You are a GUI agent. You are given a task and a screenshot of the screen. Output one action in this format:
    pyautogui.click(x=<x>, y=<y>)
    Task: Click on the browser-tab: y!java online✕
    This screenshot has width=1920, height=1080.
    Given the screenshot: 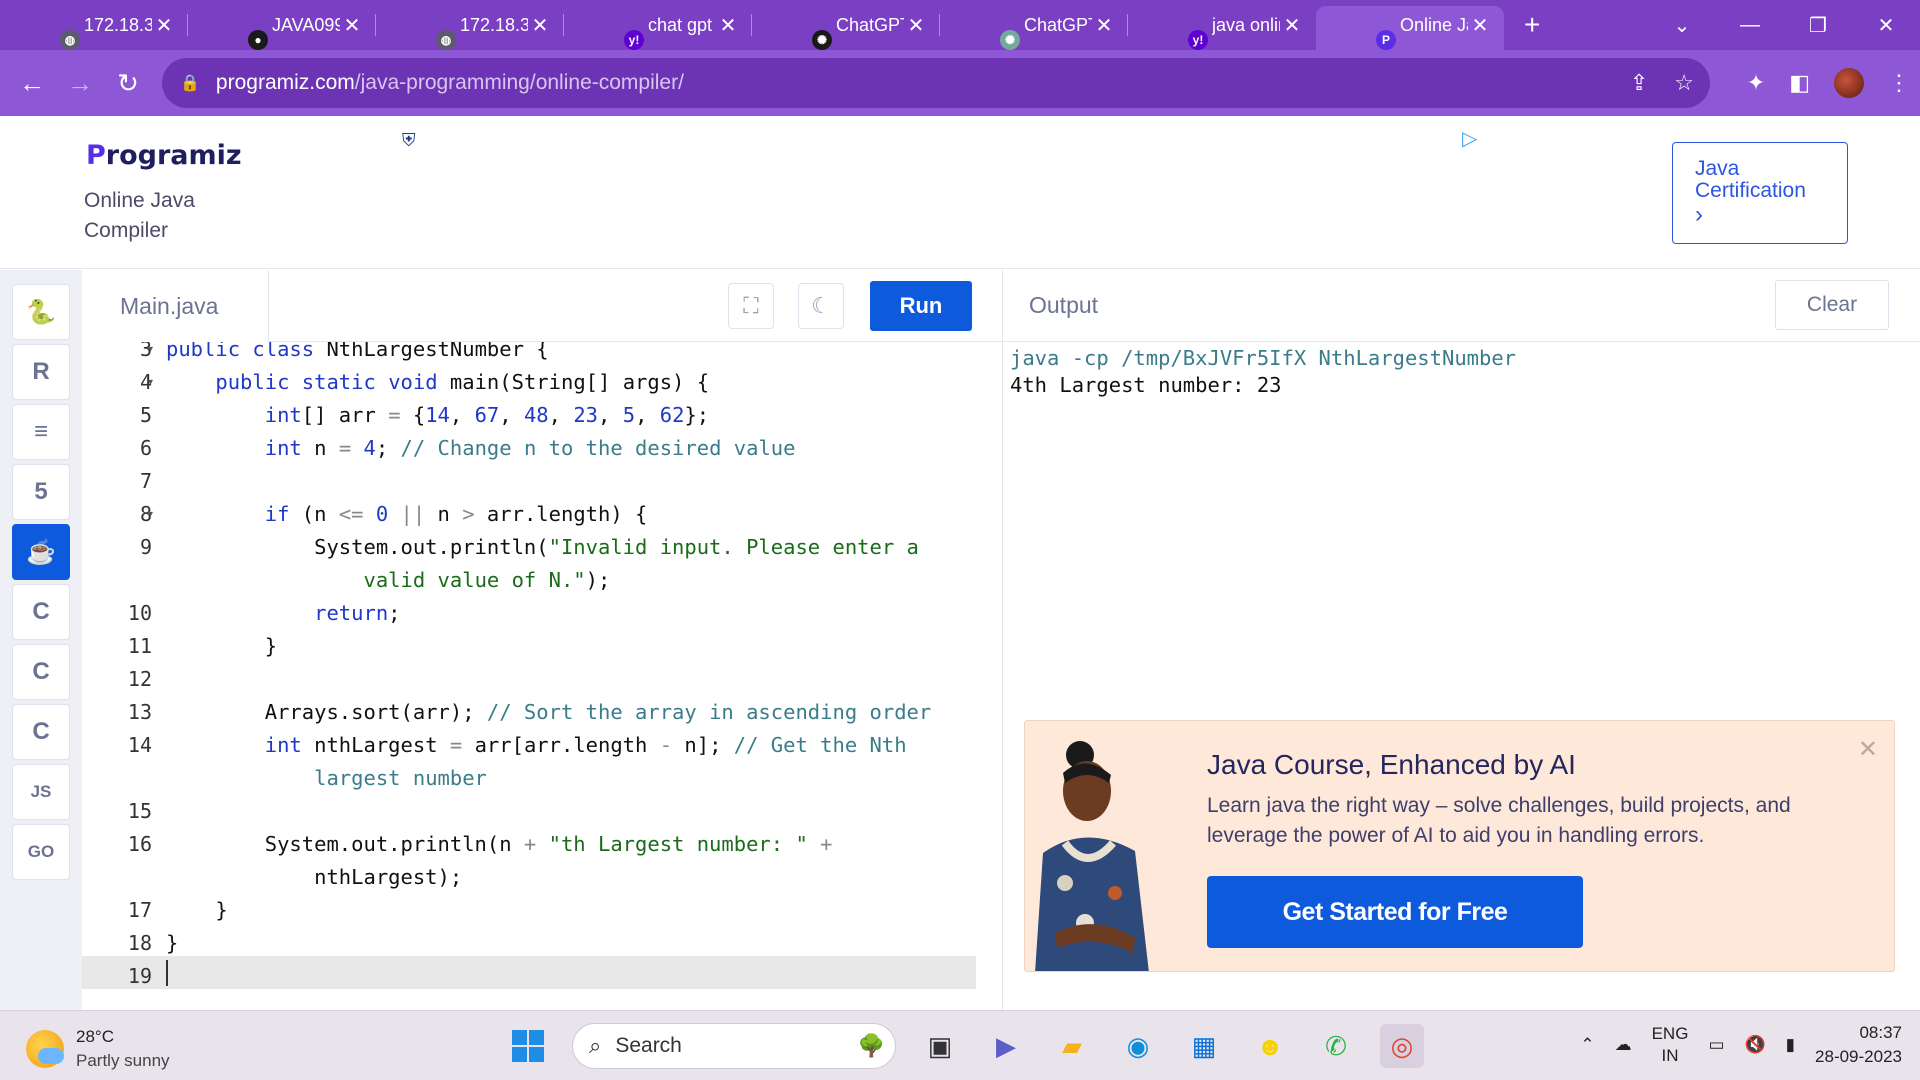 What is the action you would take?
    pyautogui.click(x=1222, y=25)
    